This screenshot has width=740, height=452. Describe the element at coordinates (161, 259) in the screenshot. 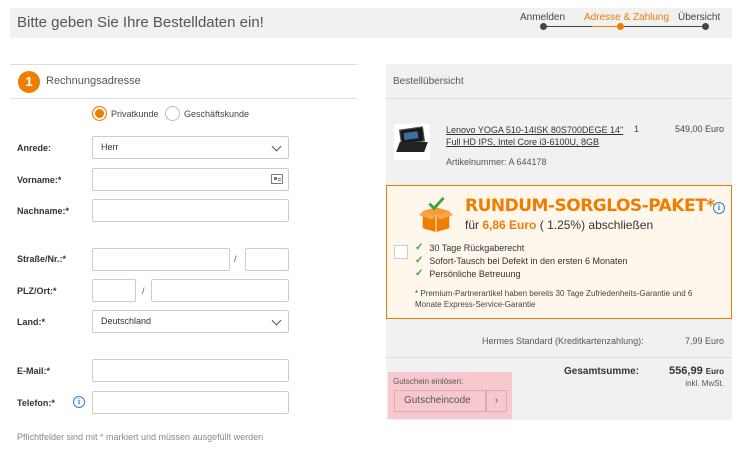

I see `street-field` at that location.